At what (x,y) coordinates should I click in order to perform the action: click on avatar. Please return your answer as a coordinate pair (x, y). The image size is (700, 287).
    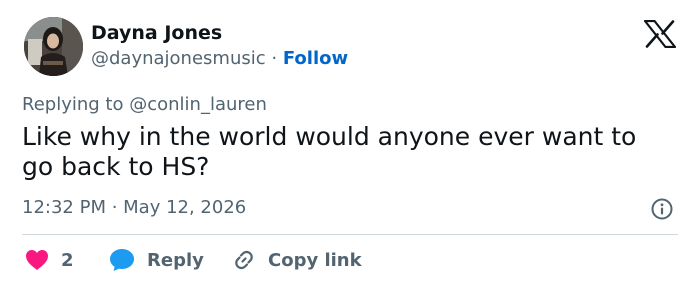
    Looking at the image, I should click on (53, 46).